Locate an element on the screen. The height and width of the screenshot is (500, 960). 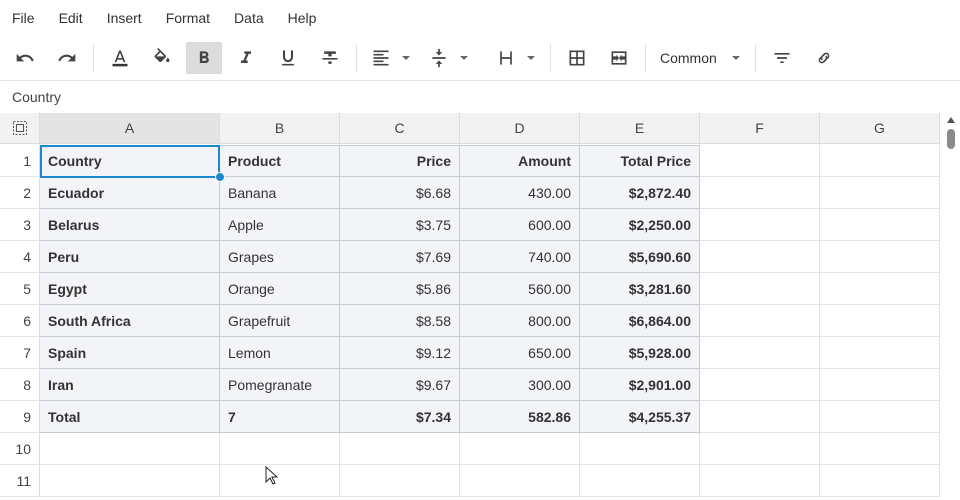
fill-handle is located at coordinates (220, 177).